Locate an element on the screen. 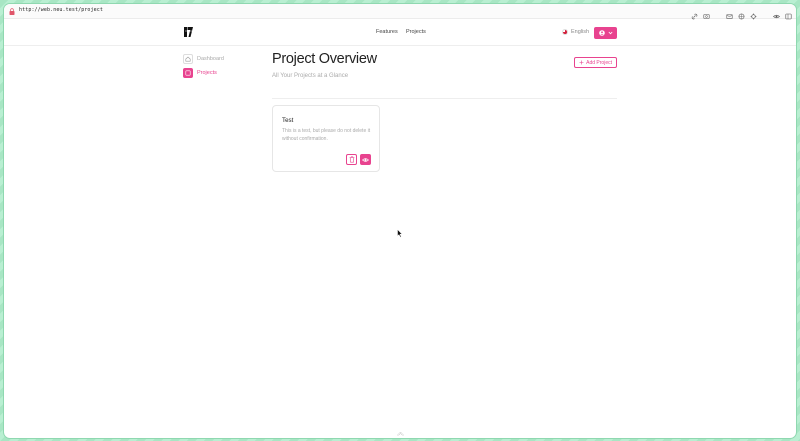 The height and width of the screenshot is (441, 800). add-project-button: Add Project is located at coordinates (595, 62).